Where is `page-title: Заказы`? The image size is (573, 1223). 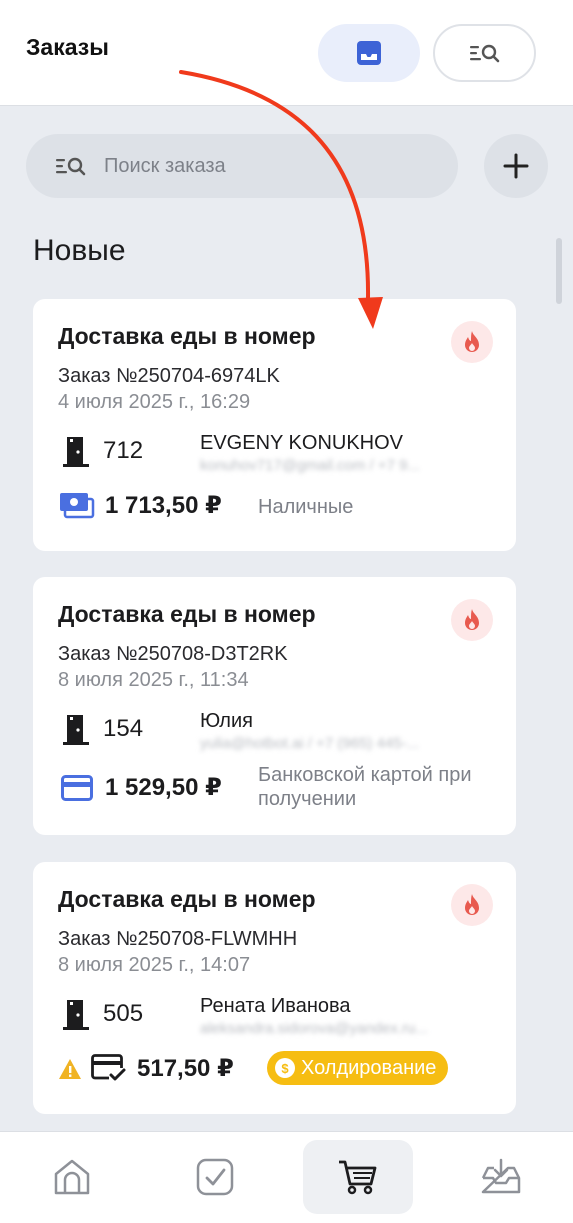 page-title: Заказы is located at coordinates (67, 47).